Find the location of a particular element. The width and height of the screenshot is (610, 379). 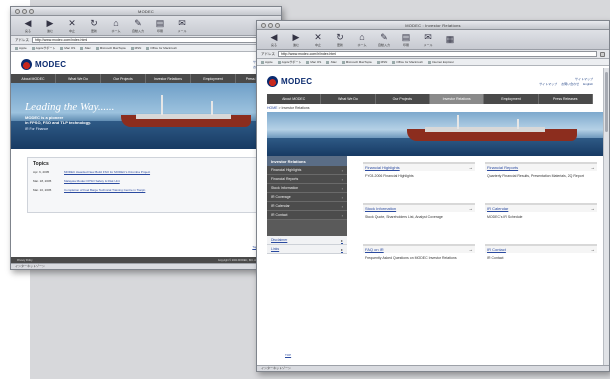

sidebar-link: Links ▸ is located at coordinates (307, 249).